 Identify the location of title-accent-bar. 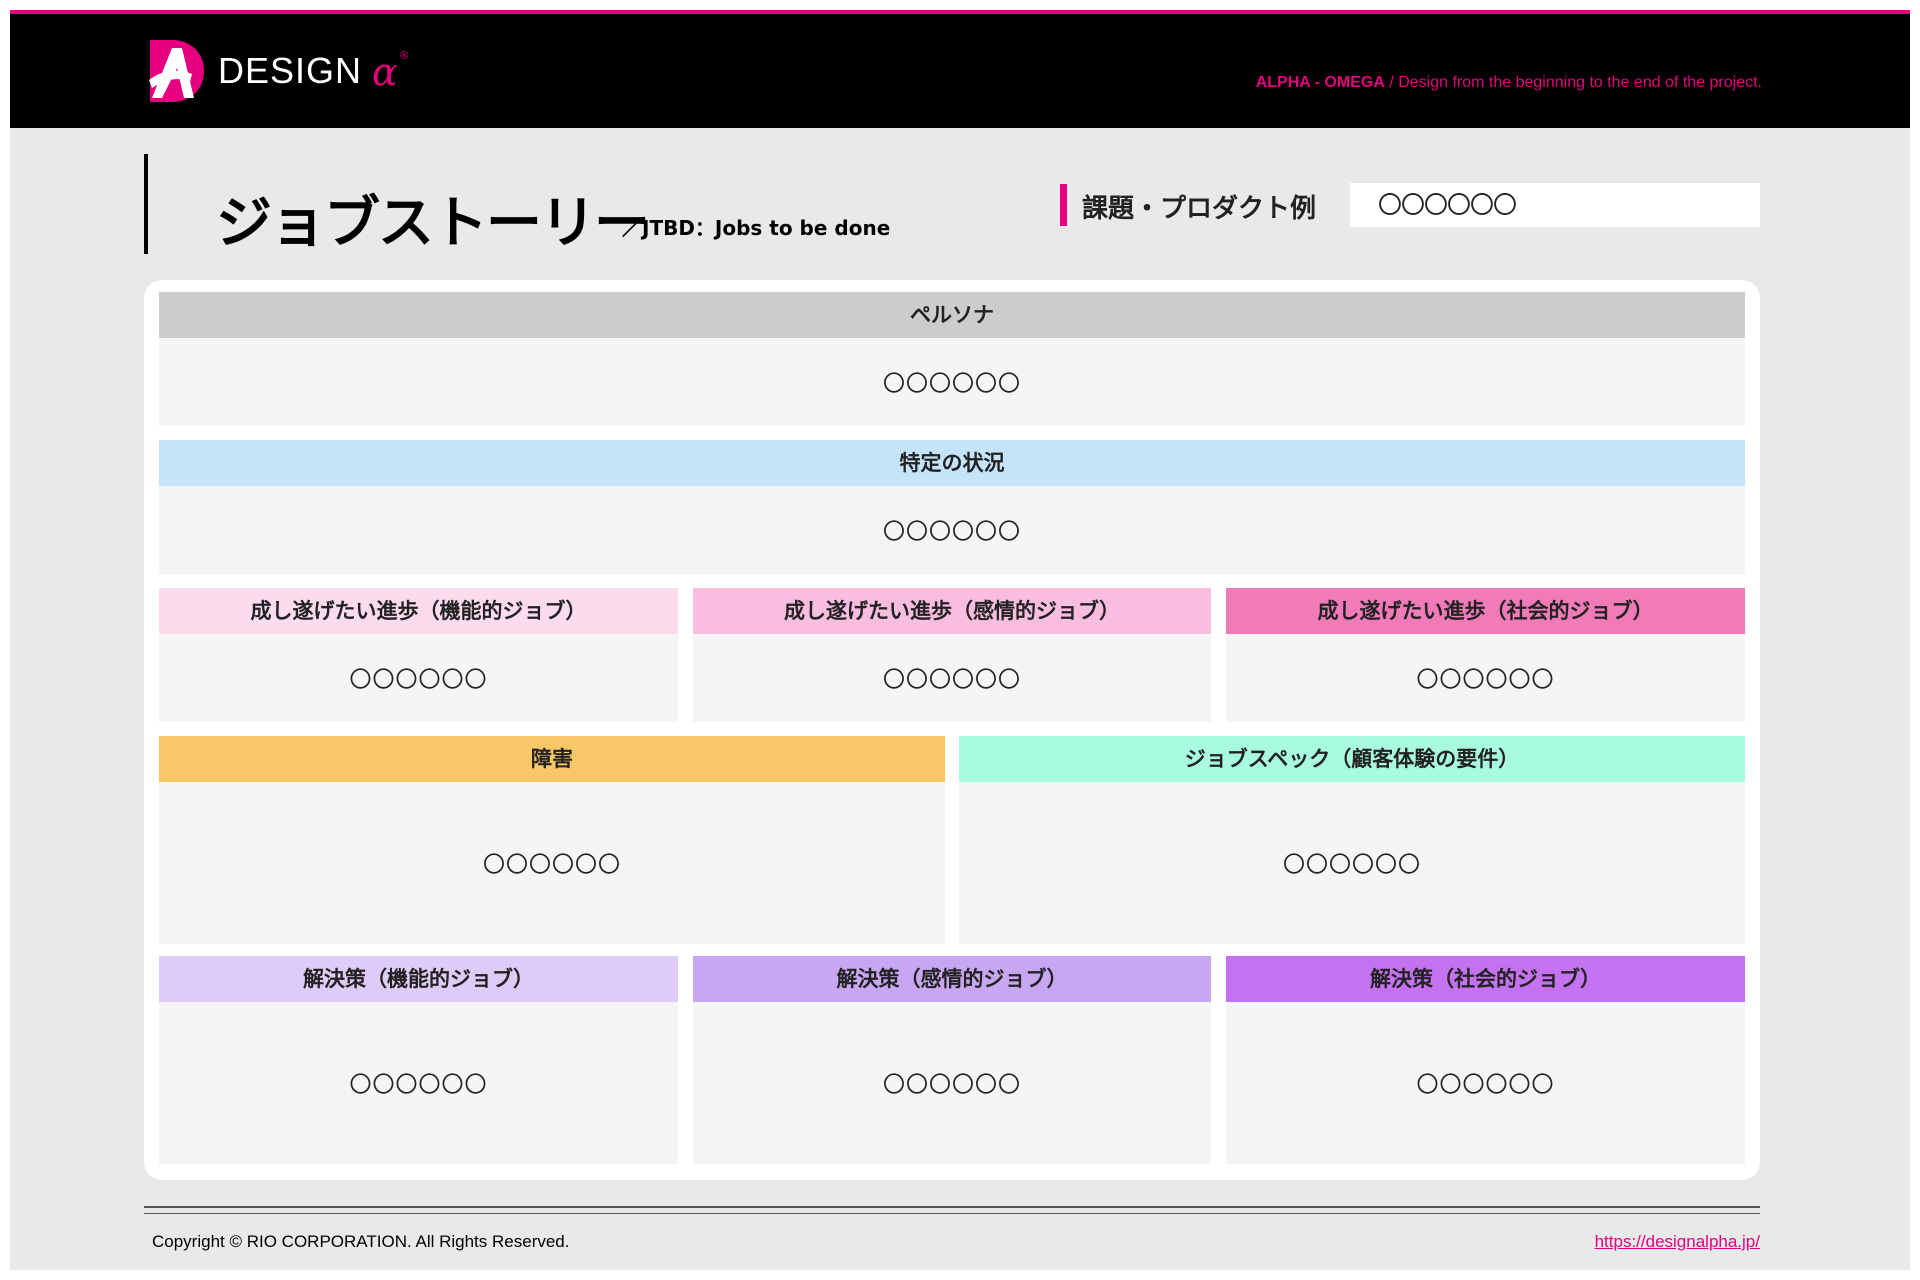
(146, 204).